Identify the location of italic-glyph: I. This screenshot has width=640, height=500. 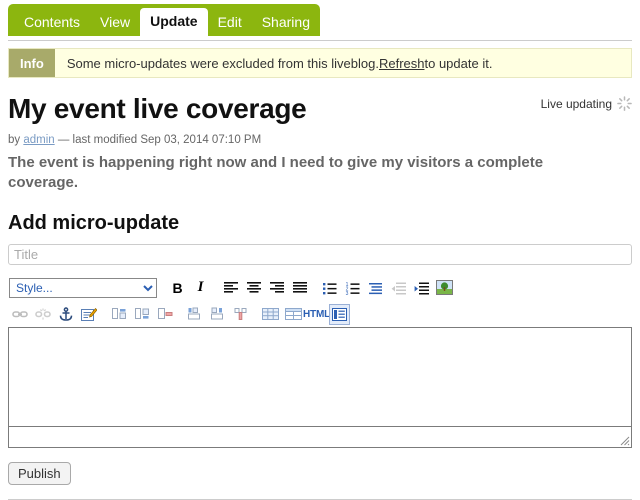
(200, 287).